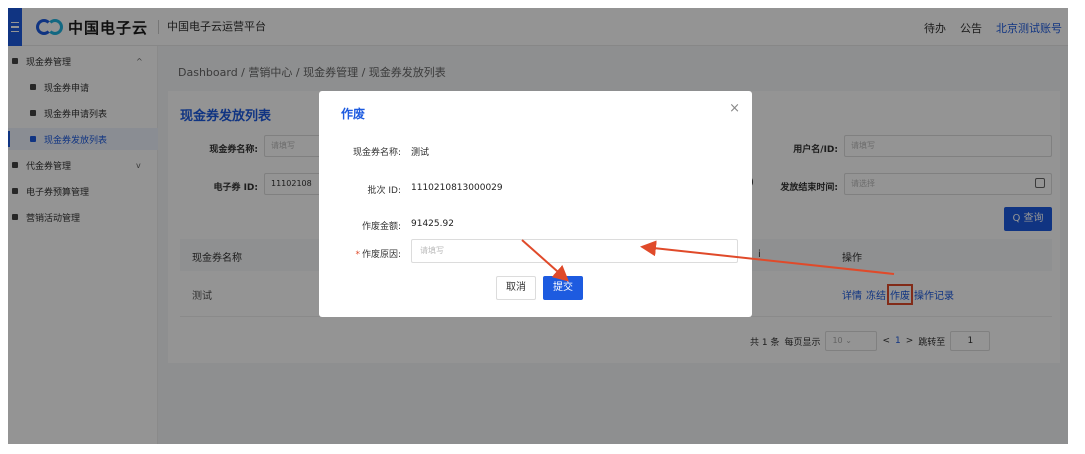 The height and width of the screenshot is (454, 1085). What do you see at coordinates (767, 257) in the screenshot?
I see `arrow-to-reason-input` at bounding box center [767, 257].